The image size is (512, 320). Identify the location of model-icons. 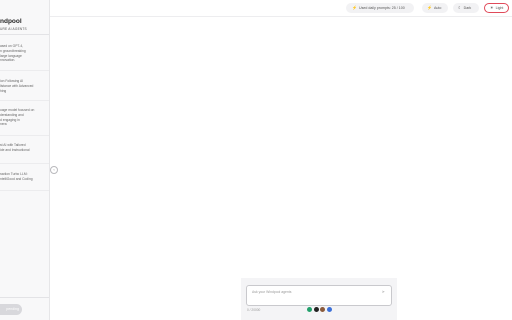
(320, 305).